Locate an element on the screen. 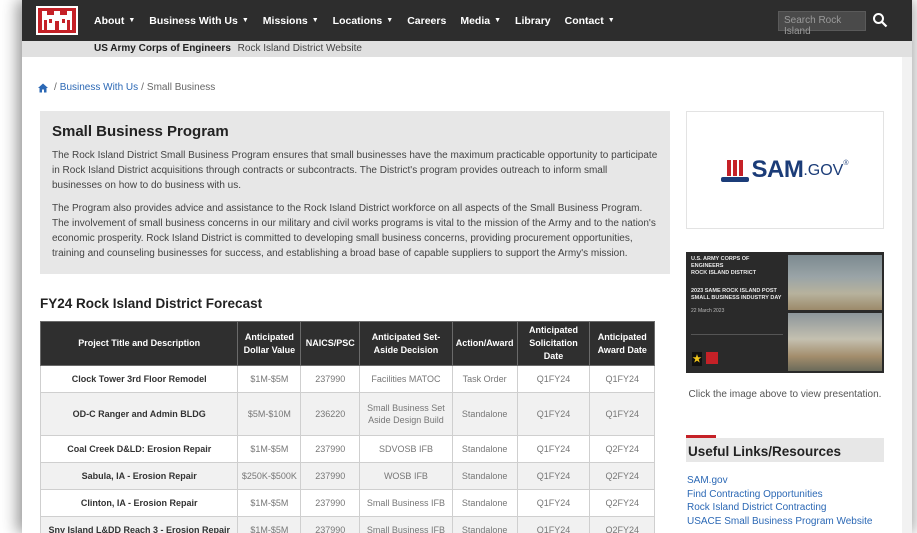 The width and height of the screenshot is (917, 533). column-header: Project Title and Description is located at coordinates (139, 343).